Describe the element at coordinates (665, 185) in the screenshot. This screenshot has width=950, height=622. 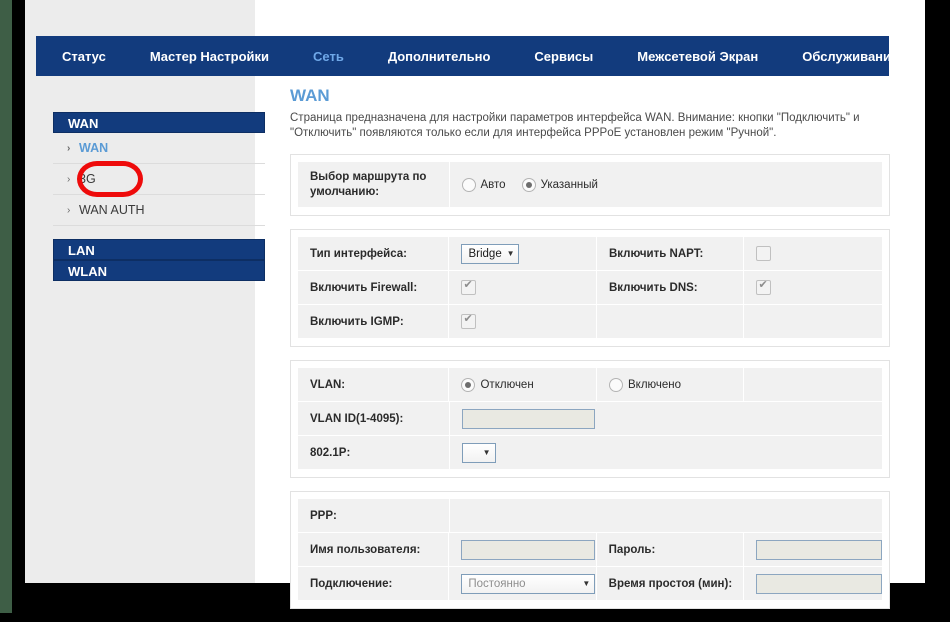
I see `default-route-options: Авто Указанный` at that location.